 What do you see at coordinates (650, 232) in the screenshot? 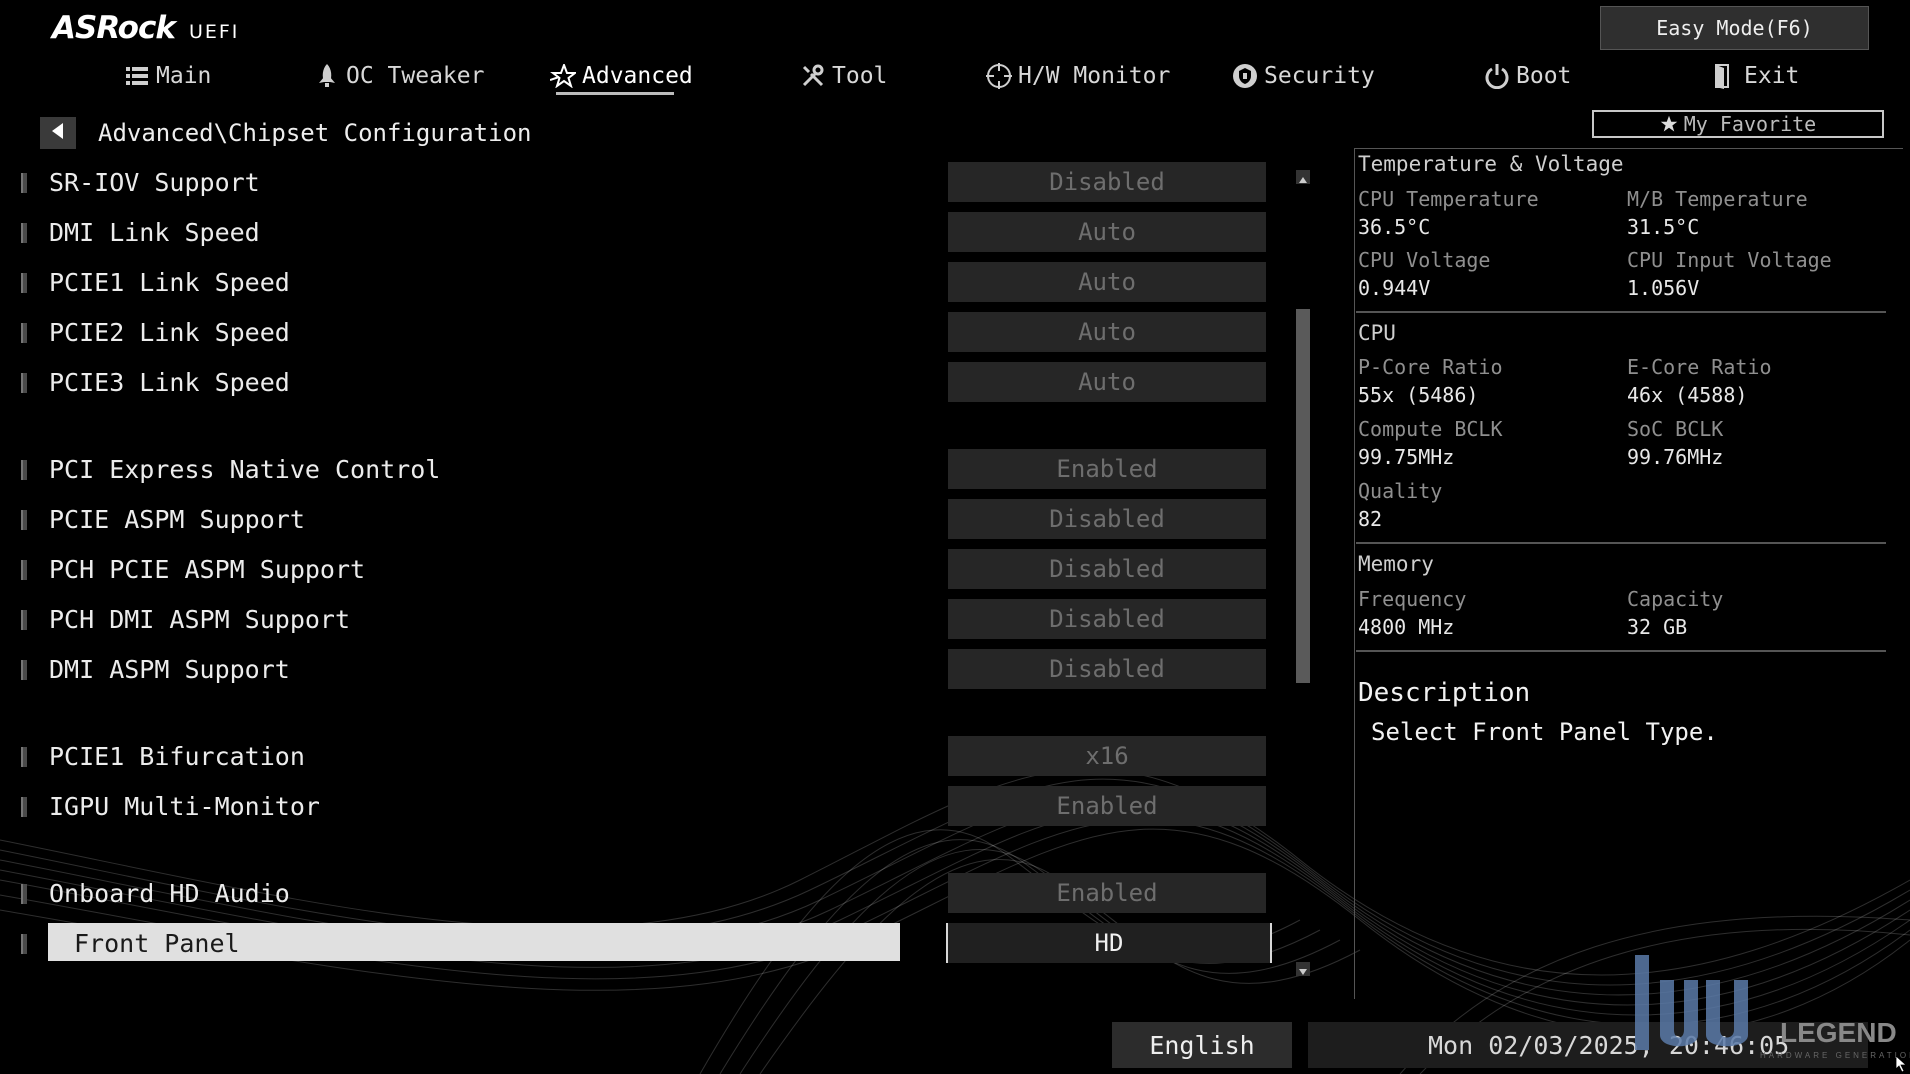
I see `setting-row-dmi-link-speed: DMI Link Speed Auto` at bounding box center [650, 232].